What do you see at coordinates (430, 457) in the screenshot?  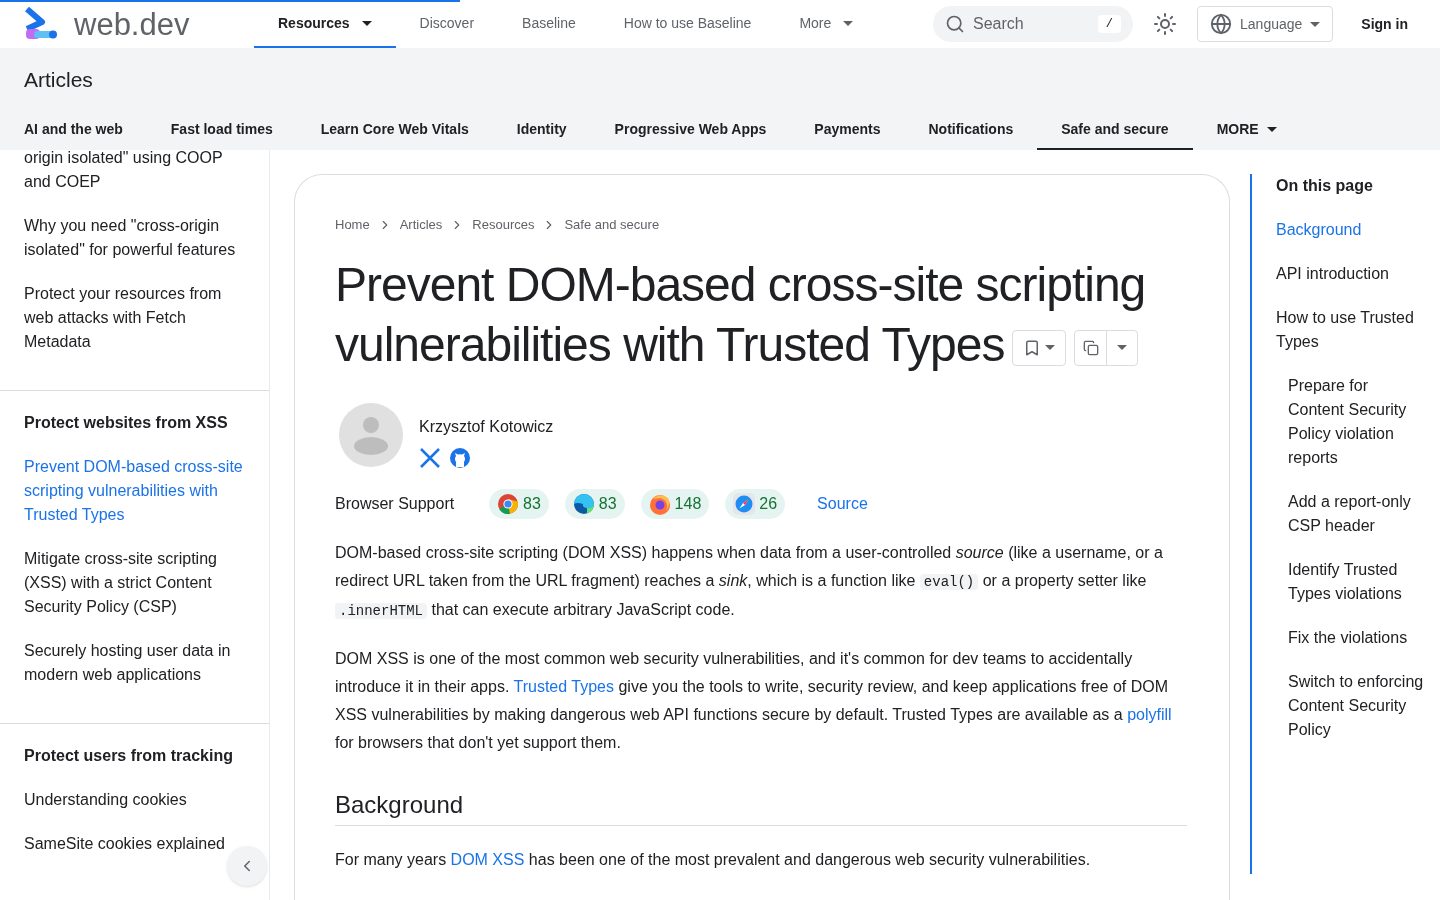 I see `x-logo-icon` at bounding box center [430, 457].